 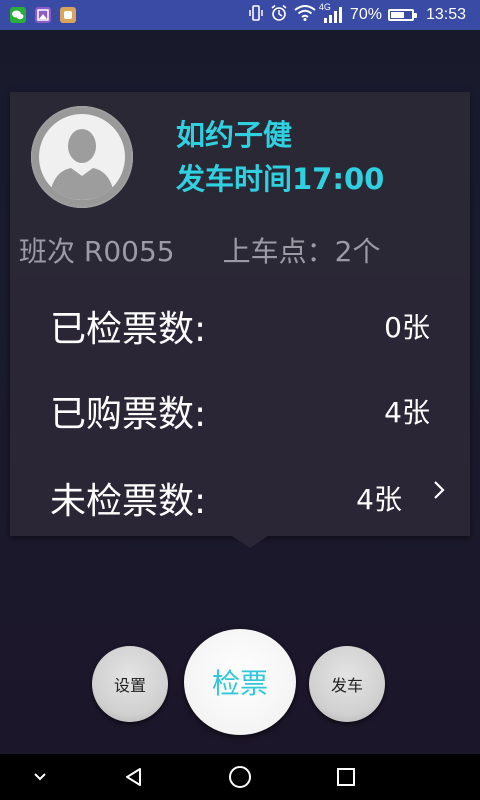 What do you see at coordinates (128, 414) in the screenshot?
I see `purchased-tickets-label: 已购票数:` at bounding box center [128, 414].